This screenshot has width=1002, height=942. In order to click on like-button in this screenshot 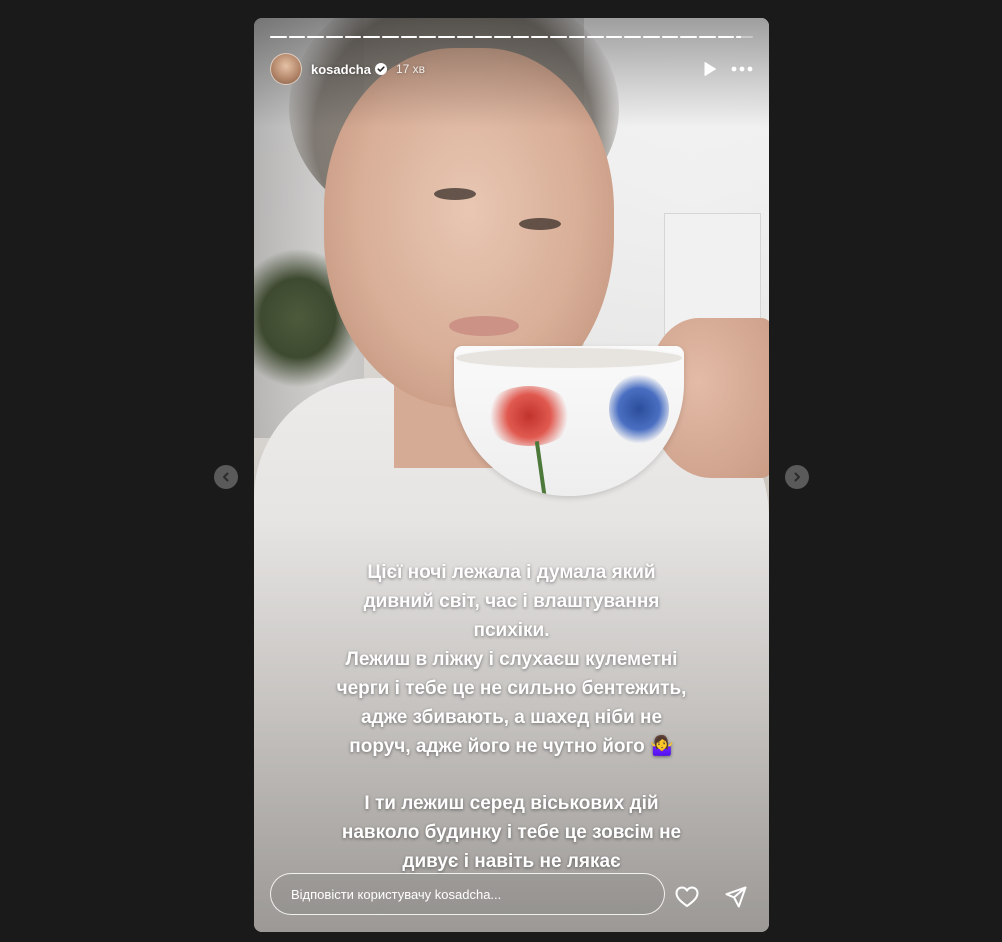, I will do `click(687, 897)`.